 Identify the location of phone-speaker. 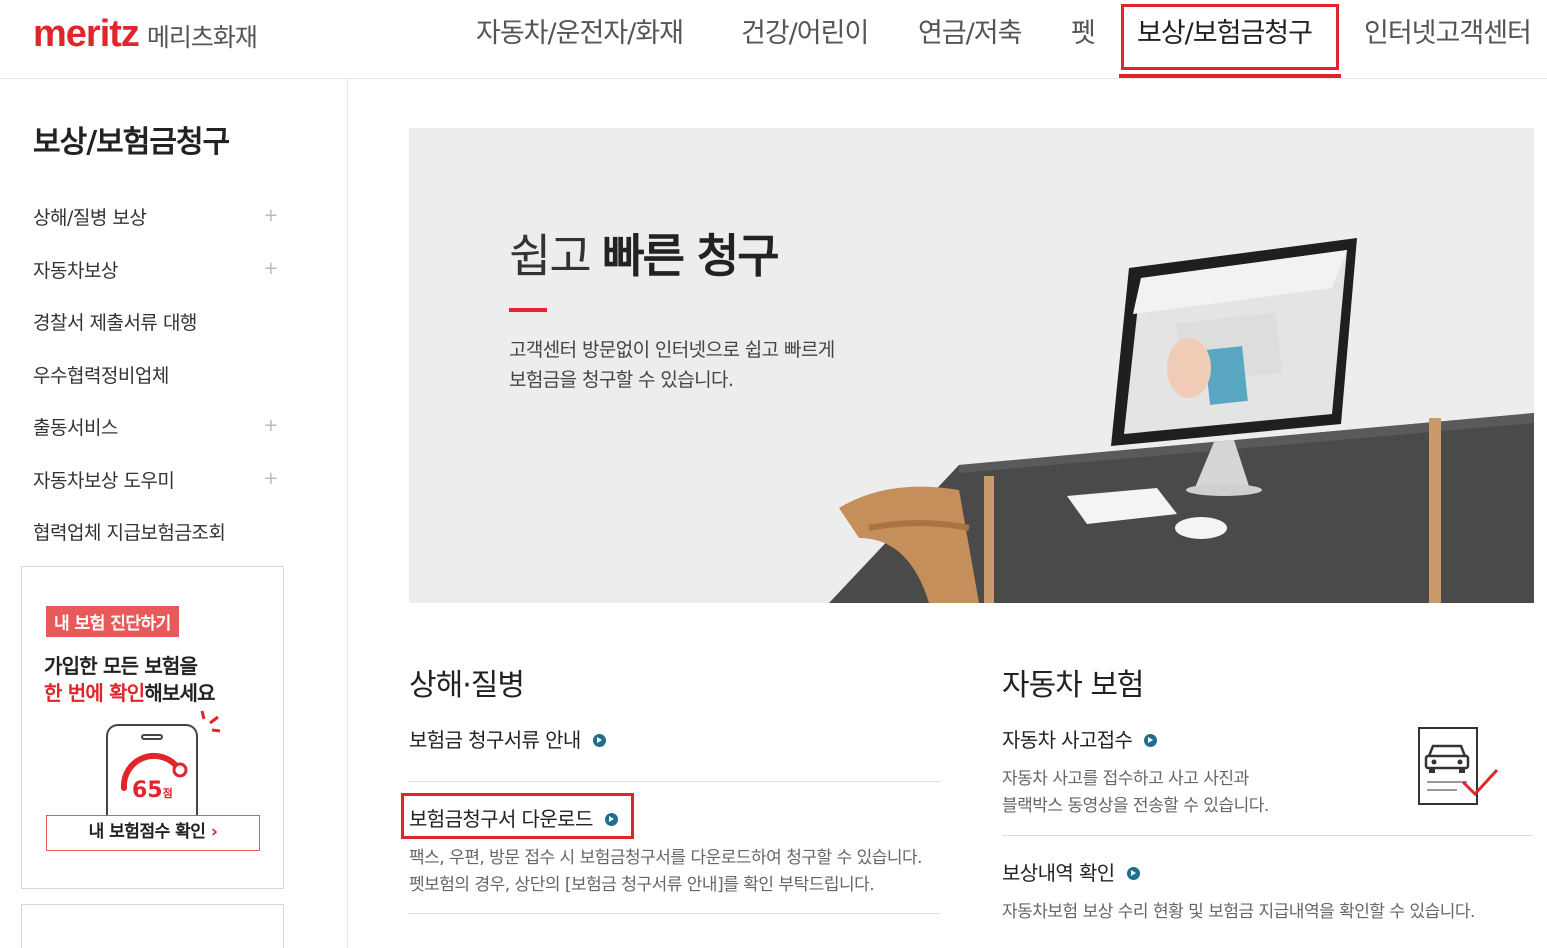
(152, 737).